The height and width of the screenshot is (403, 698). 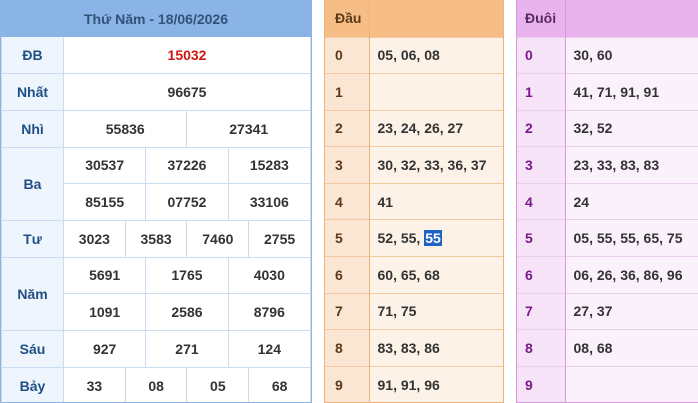 I want to click on dau-values, so click(x=436, y=92).